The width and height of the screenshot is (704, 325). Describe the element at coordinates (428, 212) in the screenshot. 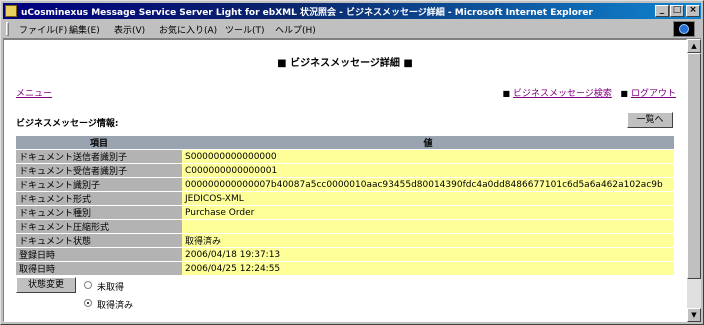

I see `row-value: Purchase Order` at that location.